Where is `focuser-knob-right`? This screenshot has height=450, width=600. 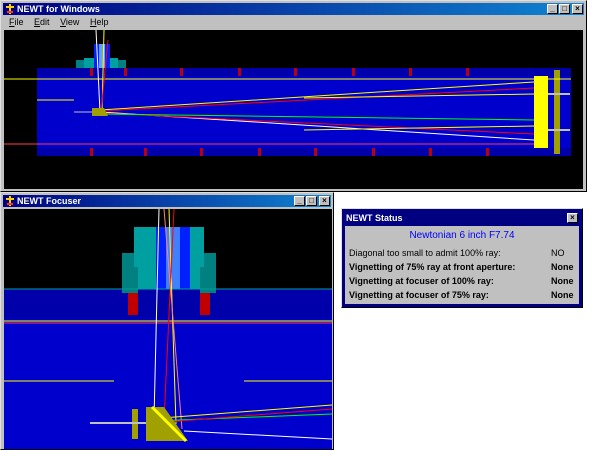 focuser-knob-right is located at coordinates (122, 64).